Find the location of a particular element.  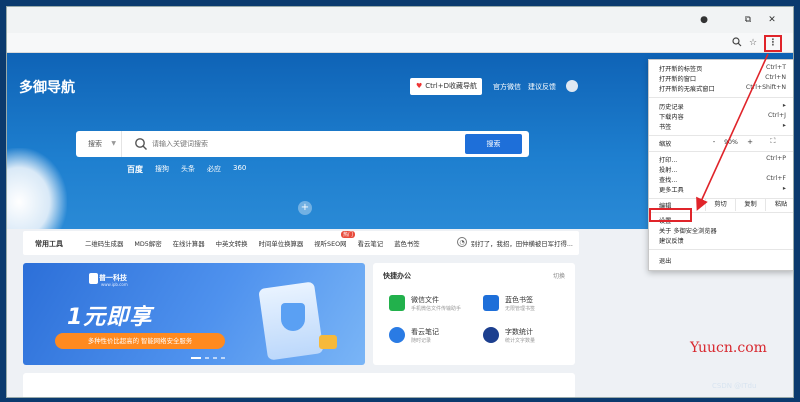

paste-button: 粘贴 is located at coordinates (779, 205).